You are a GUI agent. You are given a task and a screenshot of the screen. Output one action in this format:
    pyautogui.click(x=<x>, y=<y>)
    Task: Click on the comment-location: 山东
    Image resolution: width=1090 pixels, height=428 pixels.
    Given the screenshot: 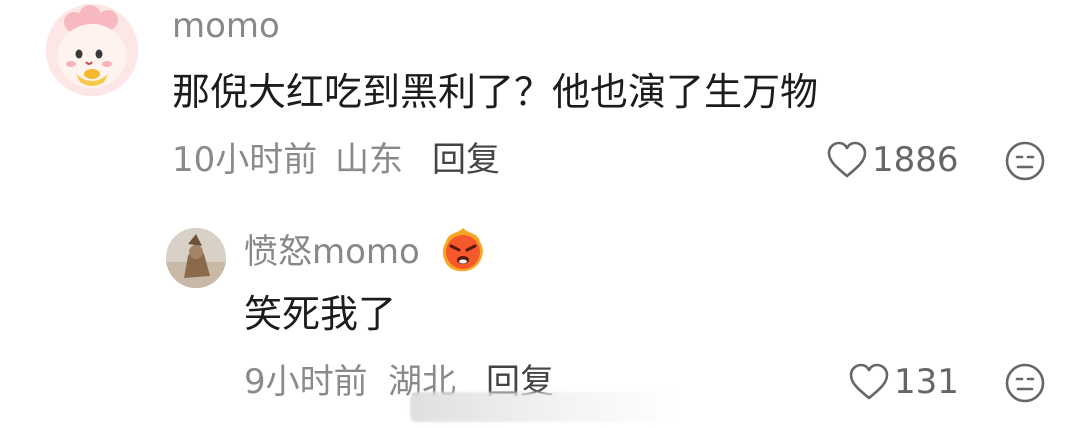 What is the action you would take?
    pyautogui.click(x=369, y=160)
    